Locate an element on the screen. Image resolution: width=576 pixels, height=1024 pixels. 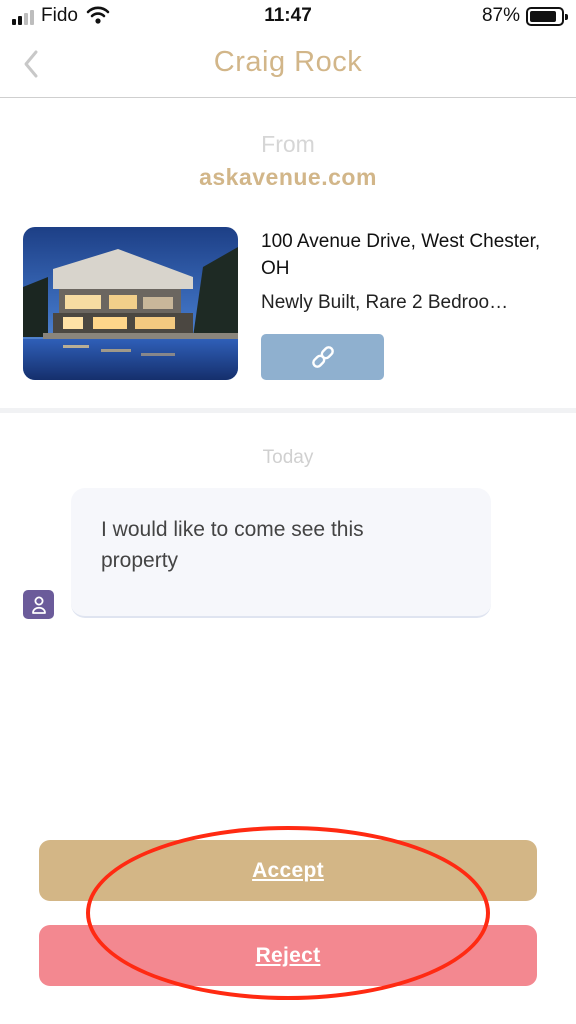
reject-button: Reject is located at coordinates (288, 955).